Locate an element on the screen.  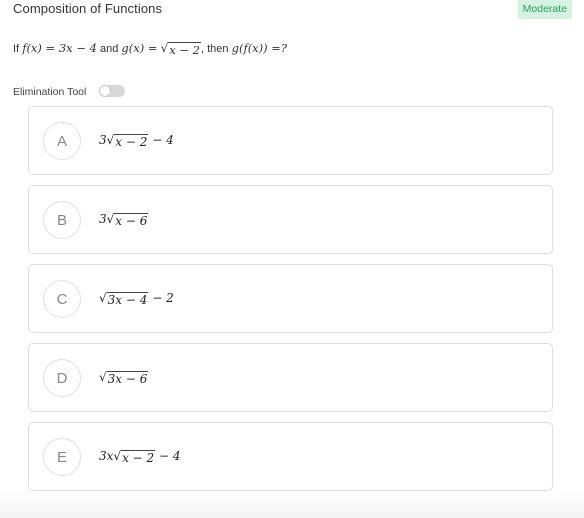
expr-before: 3x is located at coordinates (106, 456).